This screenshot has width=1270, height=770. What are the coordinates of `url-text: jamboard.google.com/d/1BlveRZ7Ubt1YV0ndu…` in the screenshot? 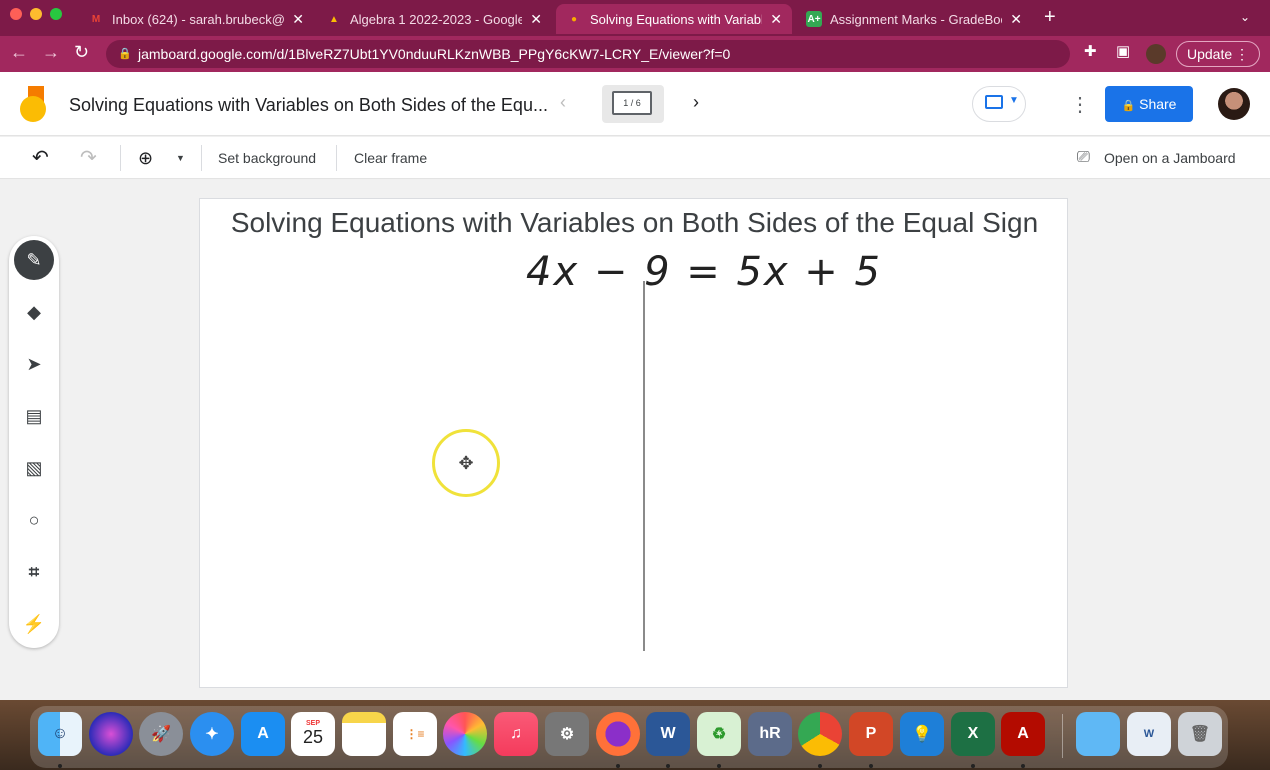 It's located at (434, 54).